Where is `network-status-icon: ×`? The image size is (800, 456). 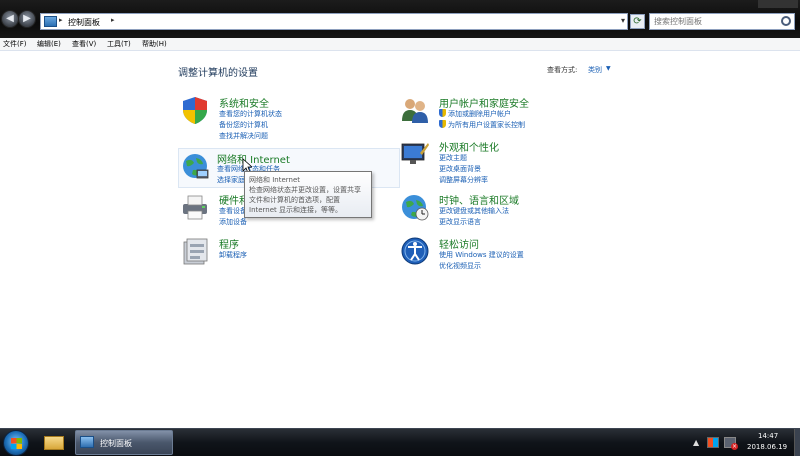 network-status-icon: × is located at coordinates (731, 443).